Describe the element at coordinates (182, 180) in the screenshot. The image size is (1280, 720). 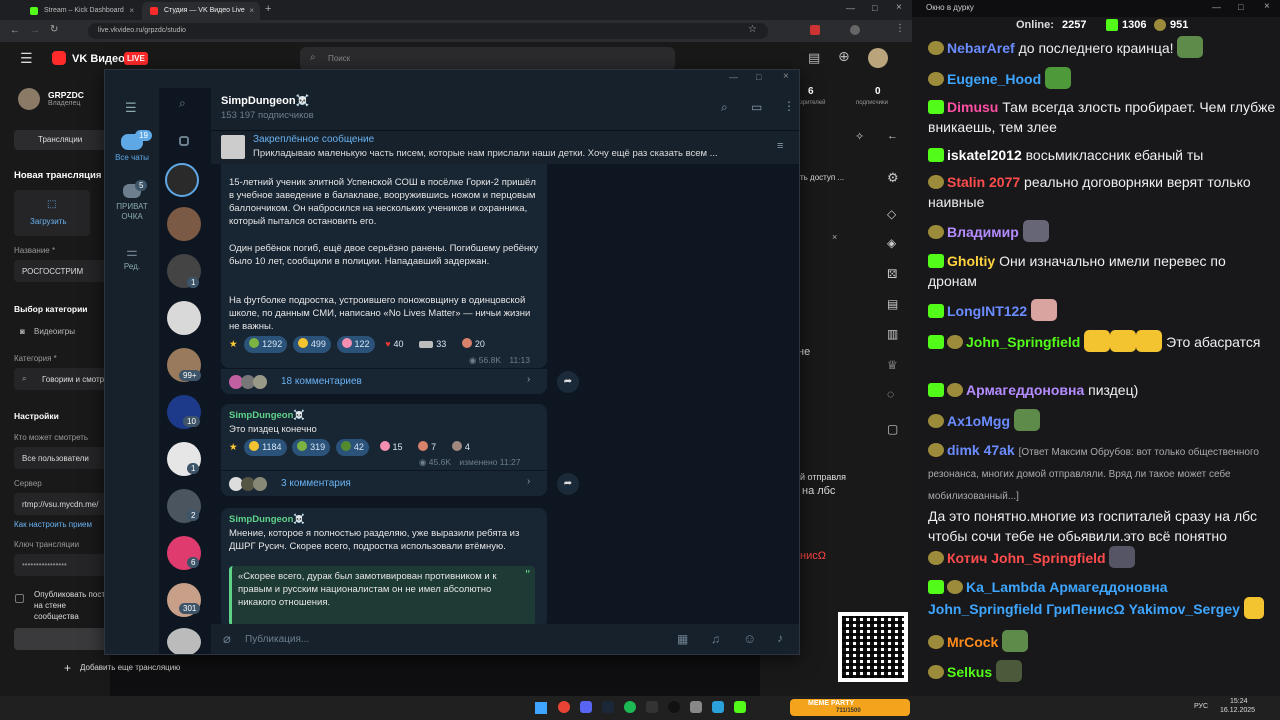
I see `chat-avatar-simpdungeon` at that location.